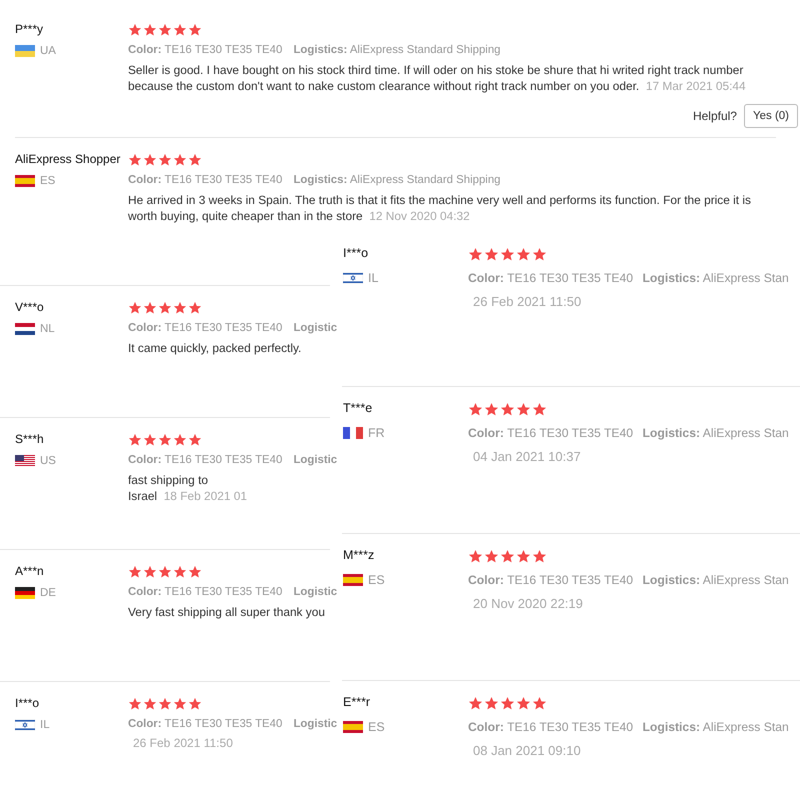 The height and width of the screenshot is (800, 800). I want to click on reviewer-name: AliExpress Shopper, so click(68, 159).